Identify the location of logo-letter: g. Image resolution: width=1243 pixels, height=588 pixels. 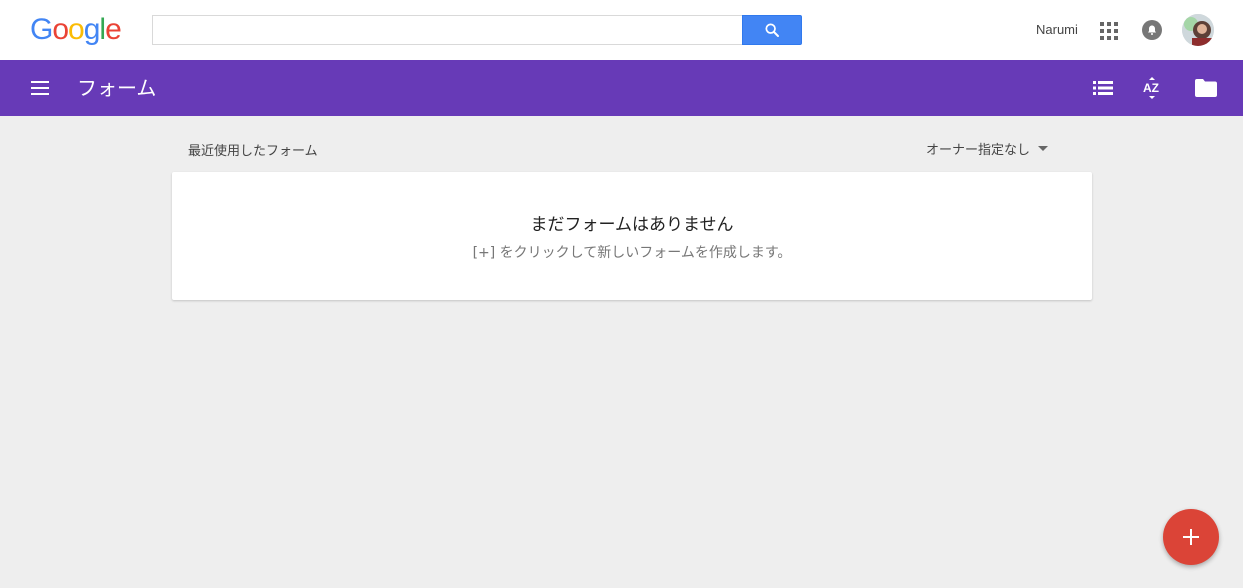
(92, 29).